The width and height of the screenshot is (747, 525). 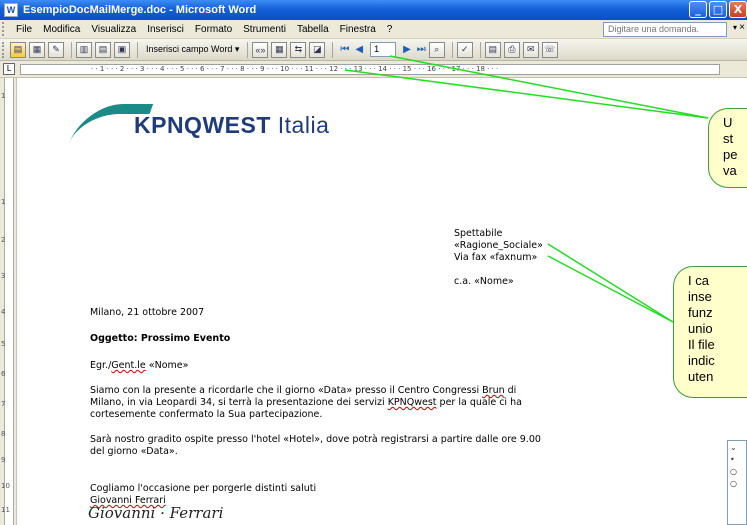 What do you see at coordinates (735, 27) in the screenshot?
I see `help-dropdown-icon: ▾` at bounding box center [735, 27].